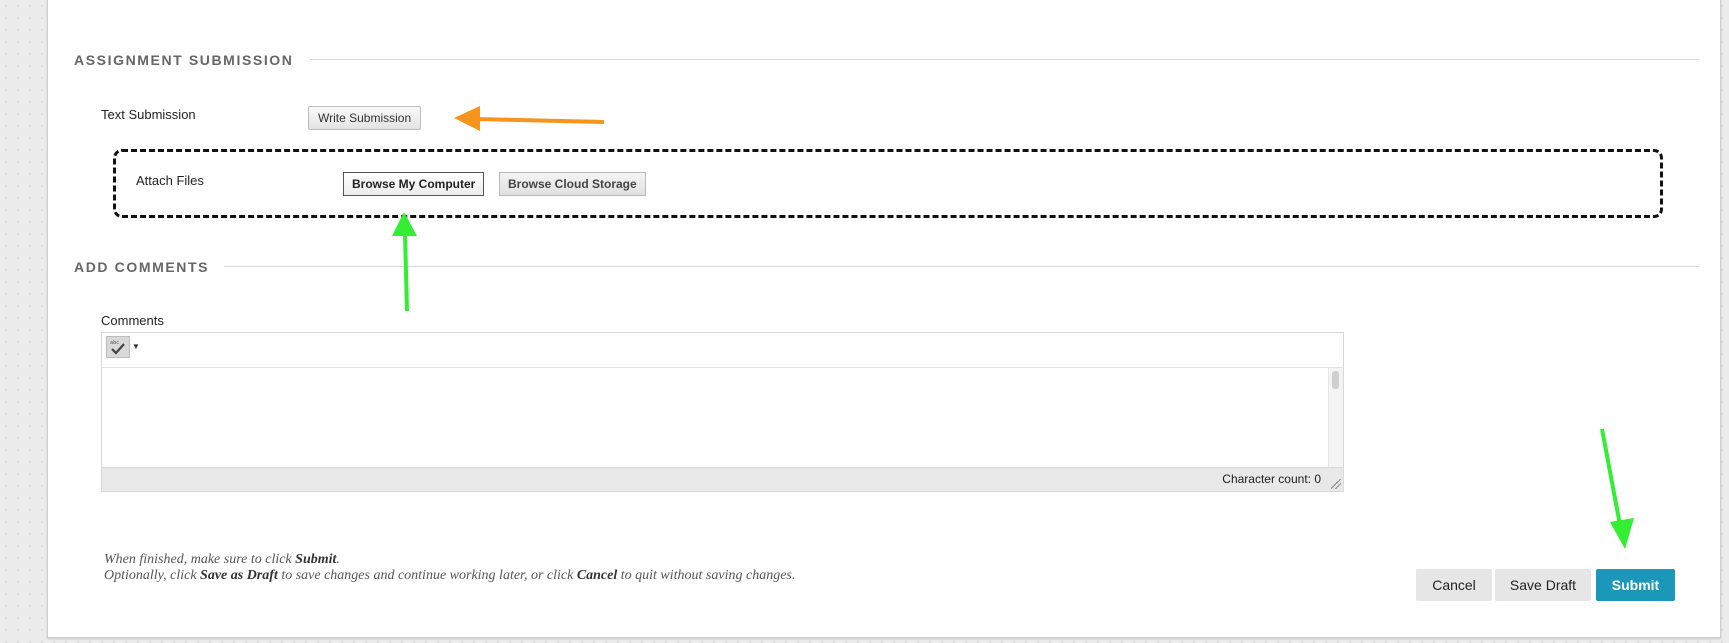  Describe the element at coordinates (142, 267) in the screenshot. I see `add-comments-heading: ADD COMMENTS` at that location.